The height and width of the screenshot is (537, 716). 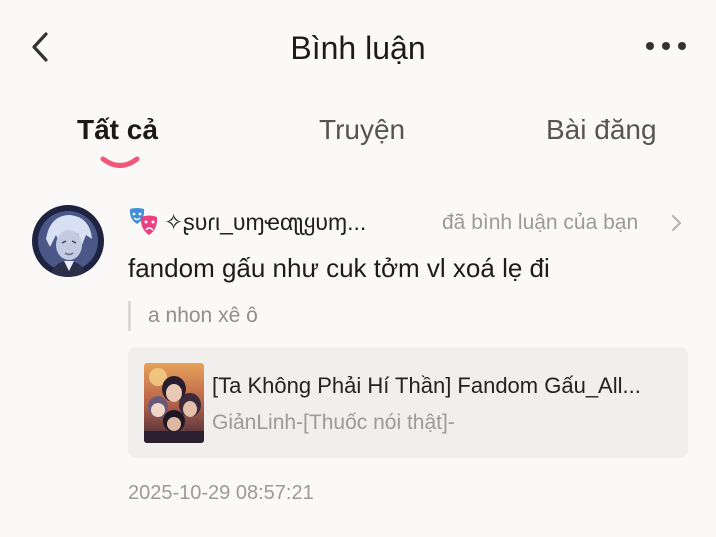 What do you see at coordinates (117, 130) in the screenshot?
I see `tab-all: Tất cả` at bounding box center [117, 130].